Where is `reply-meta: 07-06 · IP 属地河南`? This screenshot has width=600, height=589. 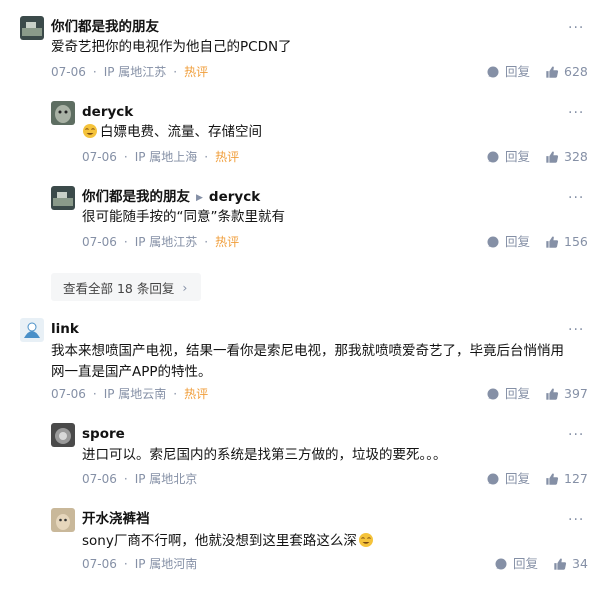 reply-meta: 07-06 · IP 属地河南 is located at coordinates (140, 564).